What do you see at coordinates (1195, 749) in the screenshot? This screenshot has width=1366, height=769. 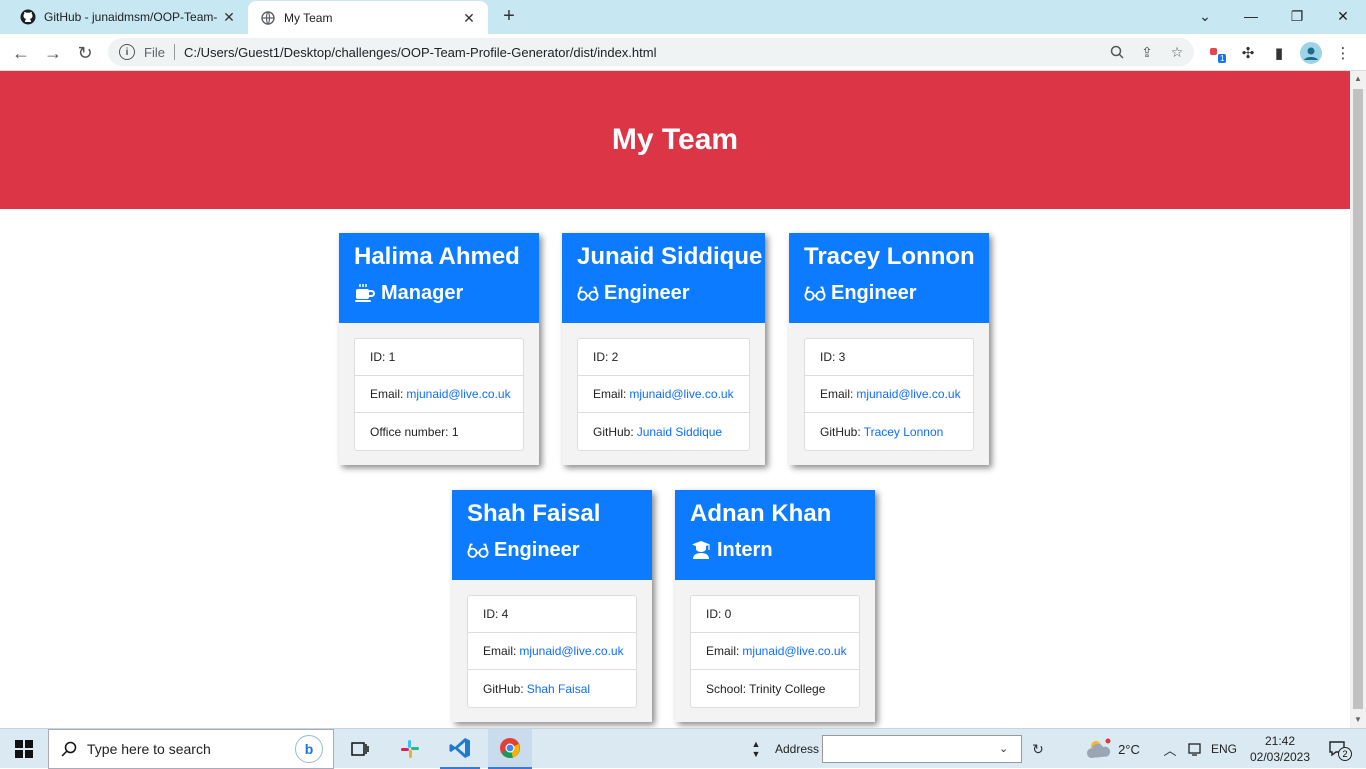 I see `network-icon` at bounding box center [1195, 749].